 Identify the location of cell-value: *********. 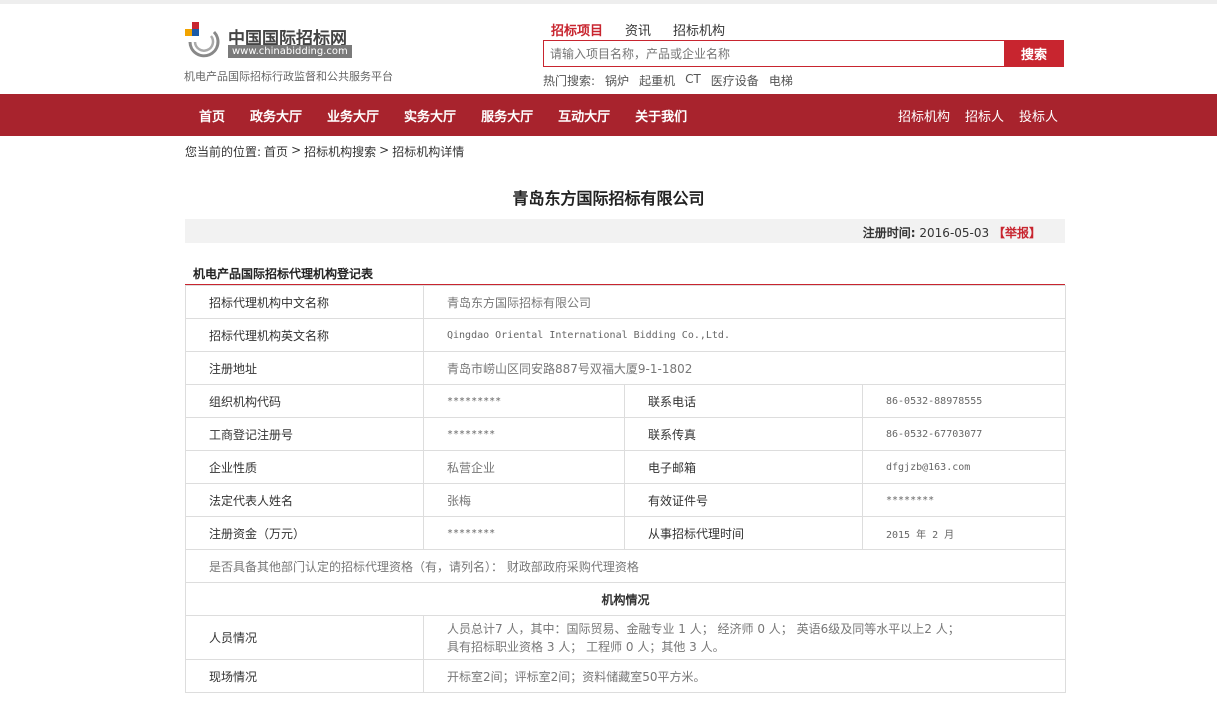
(524, 401).